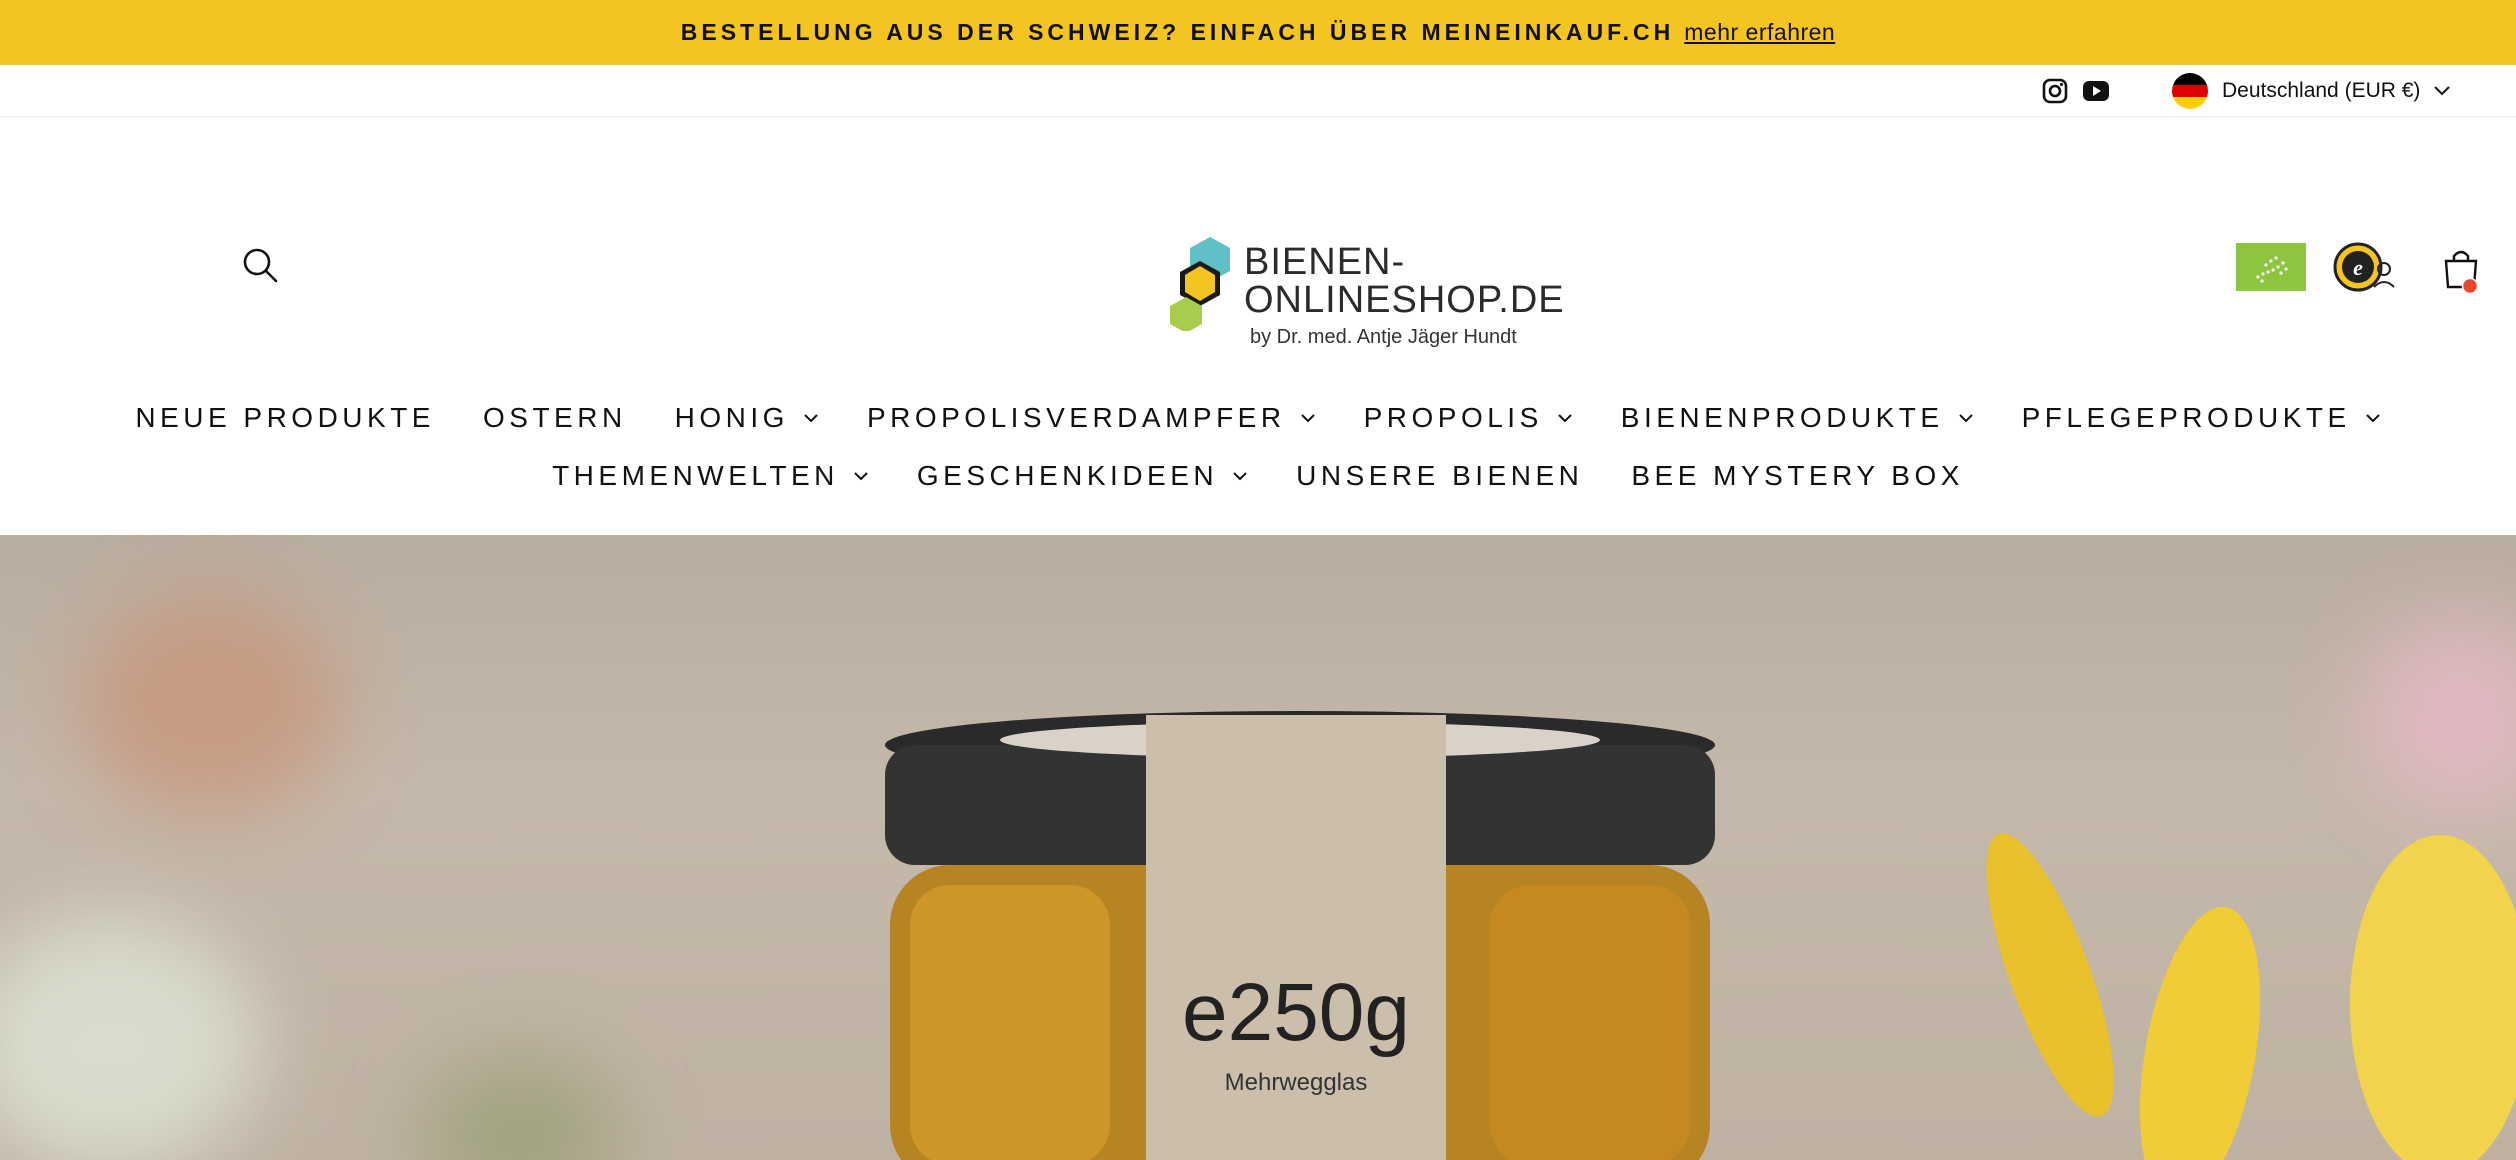  Describe the element at coordinates (2190, 91) in the screenshot. I see `germany-flag-icon` at that location.